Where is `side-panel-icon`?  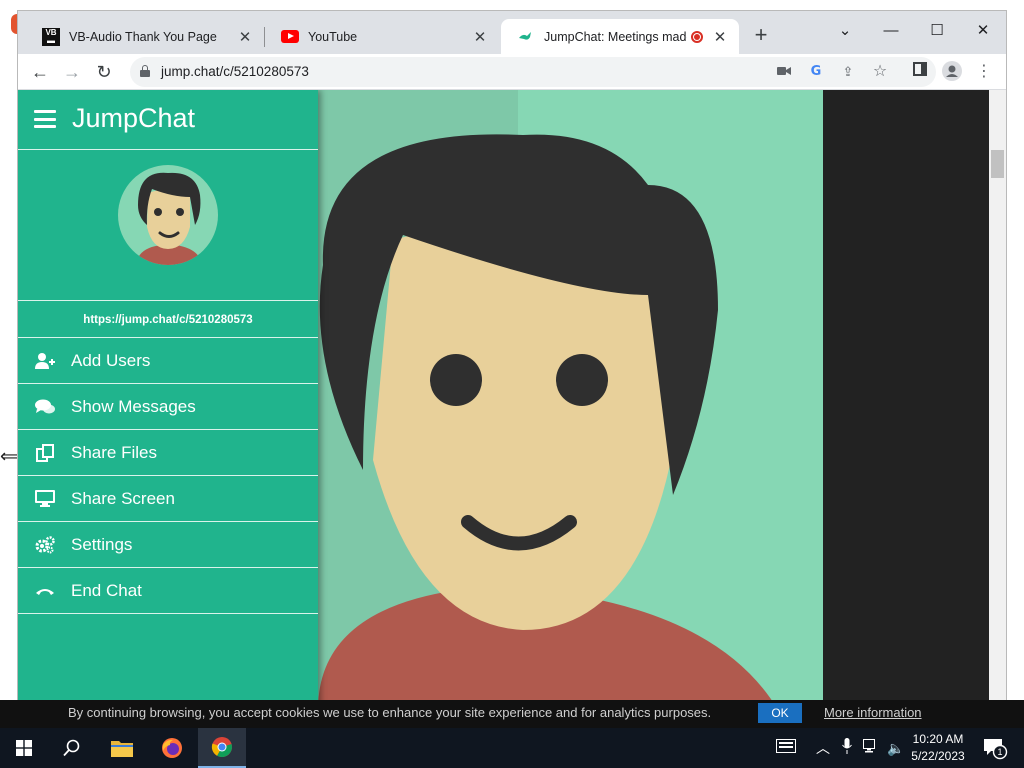 side-panel-icon is located at coordinates (920, 72).